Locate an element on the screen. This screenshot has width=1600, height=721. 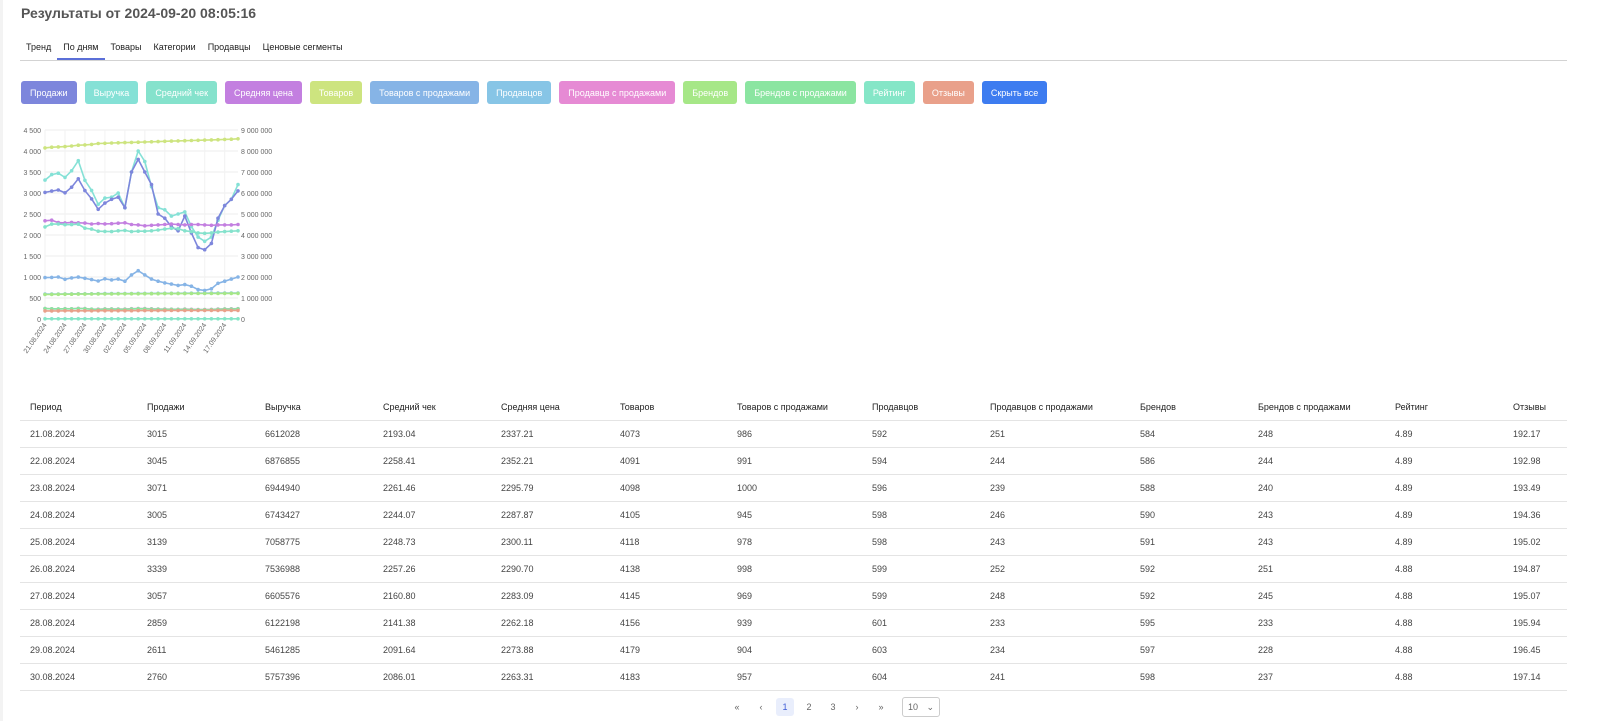
table-cell: 2300.11 is located at coordinates (517, 542).